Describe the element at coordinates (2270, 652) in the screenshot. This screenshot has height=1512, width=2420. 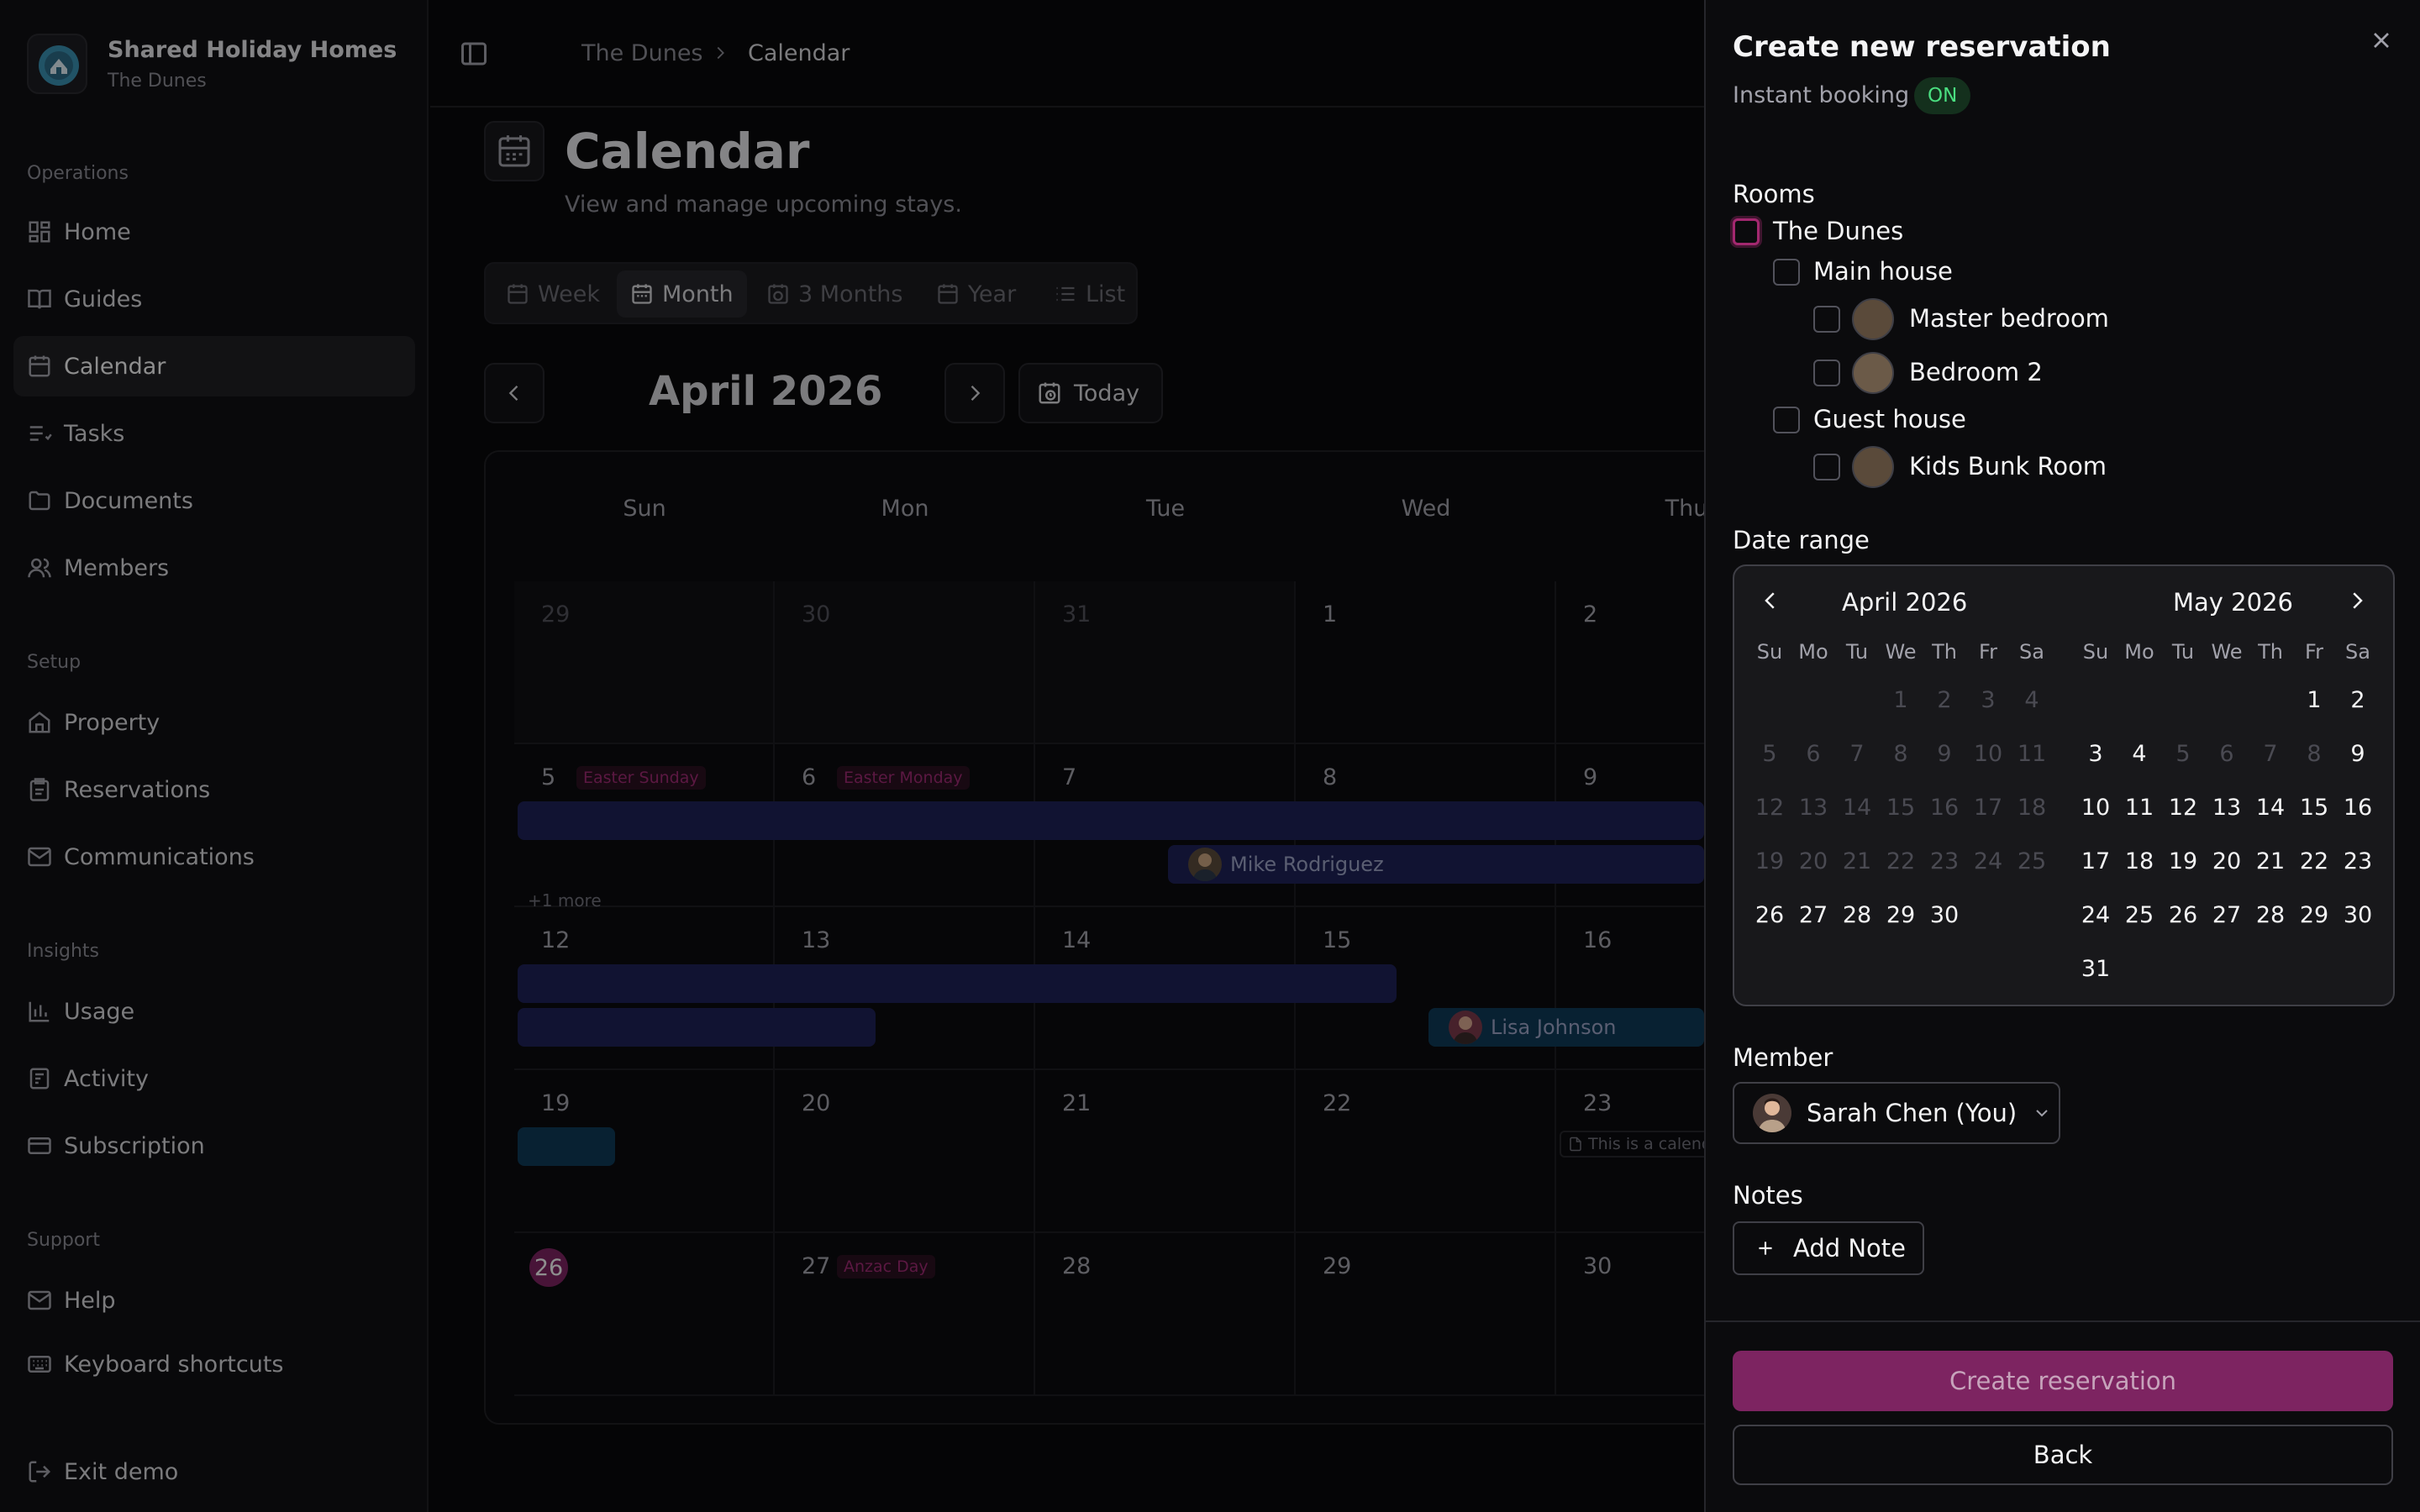
I see `weekday-label: Th` at that location.